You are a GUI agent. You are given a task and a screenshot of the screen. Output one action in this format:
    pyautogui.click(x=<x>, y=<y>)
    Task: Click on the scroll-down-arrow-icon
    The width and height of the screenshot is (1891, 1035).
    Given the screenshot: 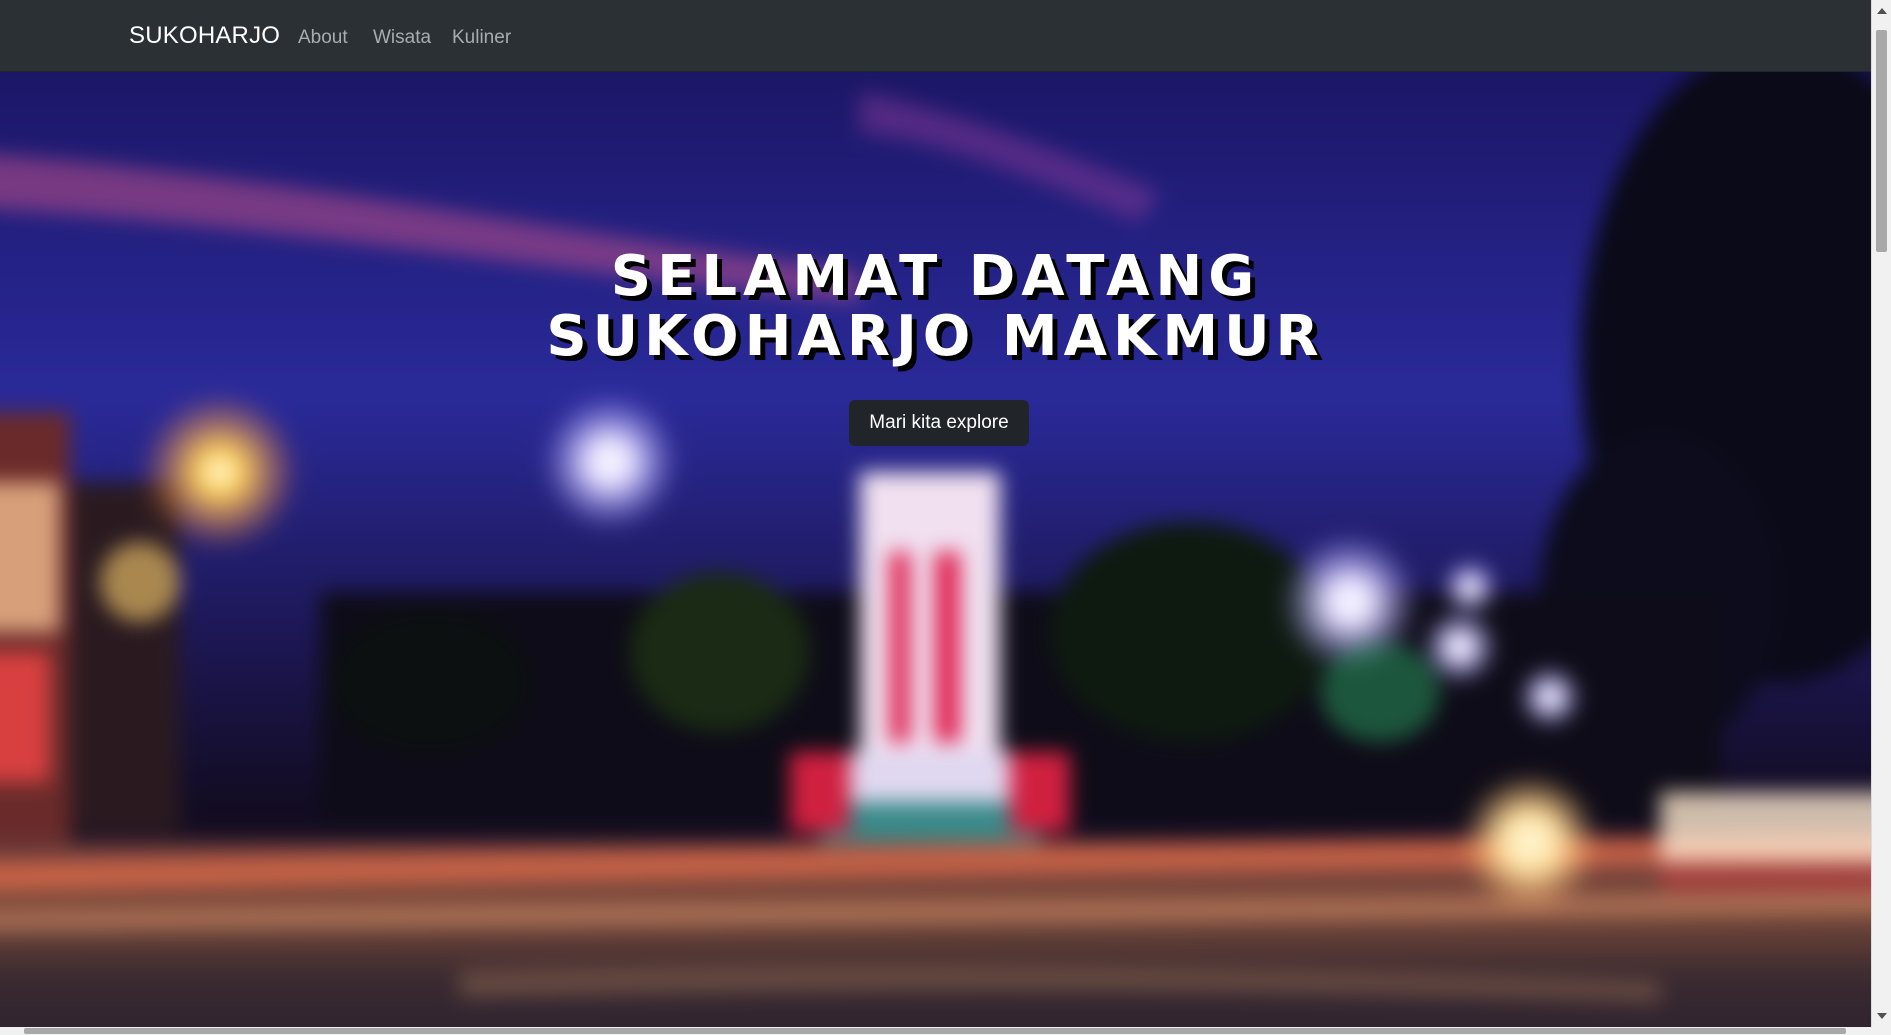 What is the action you would take?
    pyautogui.click(x=1882, y=1016)
    